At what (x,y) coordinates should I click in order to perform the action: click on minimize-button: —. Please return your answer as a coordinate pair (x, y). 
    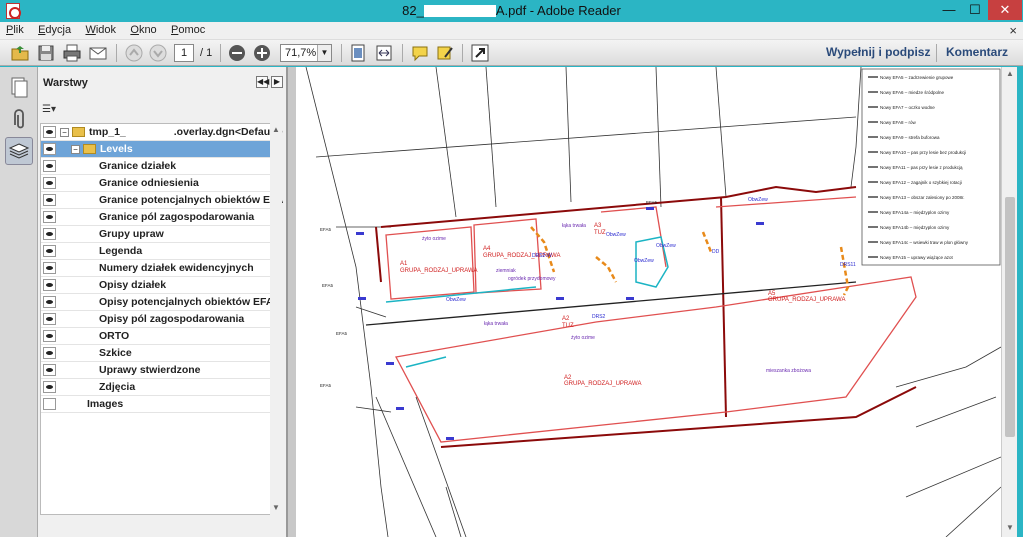
    Looking at the image, I should click on (949, 10).